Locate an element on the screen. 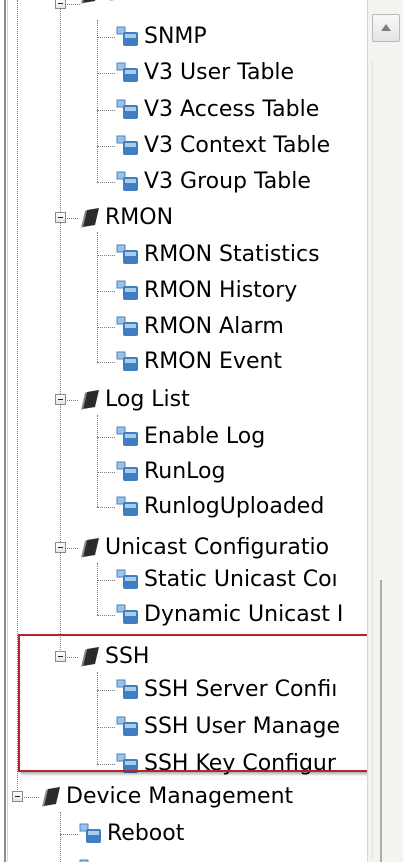 This screenshot has width=403, height=862. tree-item-label: RunlogUploaded is located at coordinates (234, 506).